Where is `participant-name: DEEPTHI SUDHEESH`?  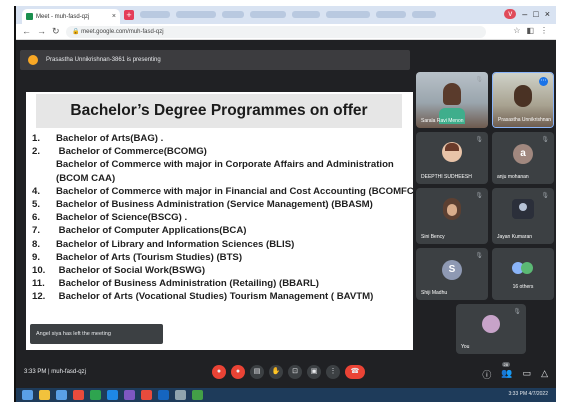 participant-name: DEEPTHI SUDHEESH is located at coordinates (446, 177).